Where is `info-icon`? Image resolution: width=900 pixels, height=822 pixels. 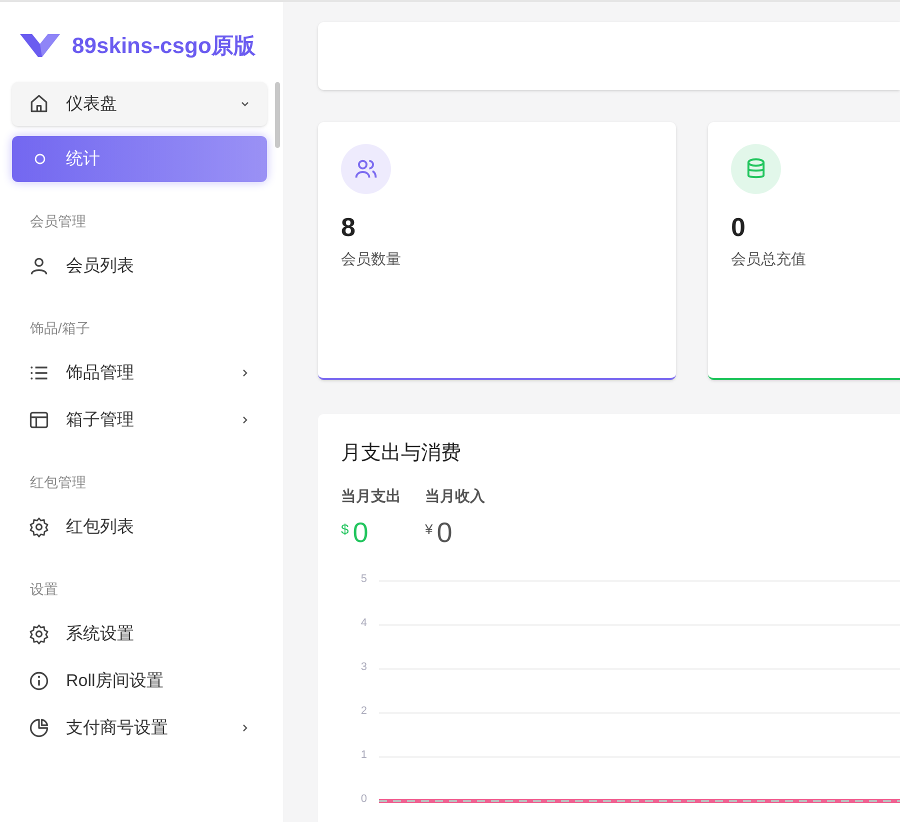 info-icon is located at coordinates (39, 681).